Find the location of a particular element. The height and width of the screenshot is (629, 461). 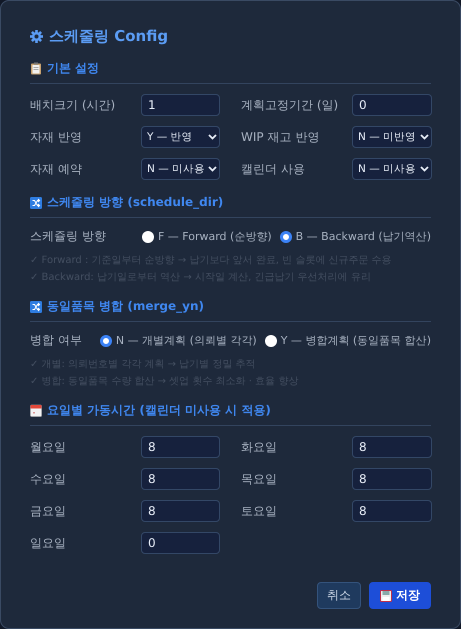

field-label: 일요일 is located at coordinates (48, 543).